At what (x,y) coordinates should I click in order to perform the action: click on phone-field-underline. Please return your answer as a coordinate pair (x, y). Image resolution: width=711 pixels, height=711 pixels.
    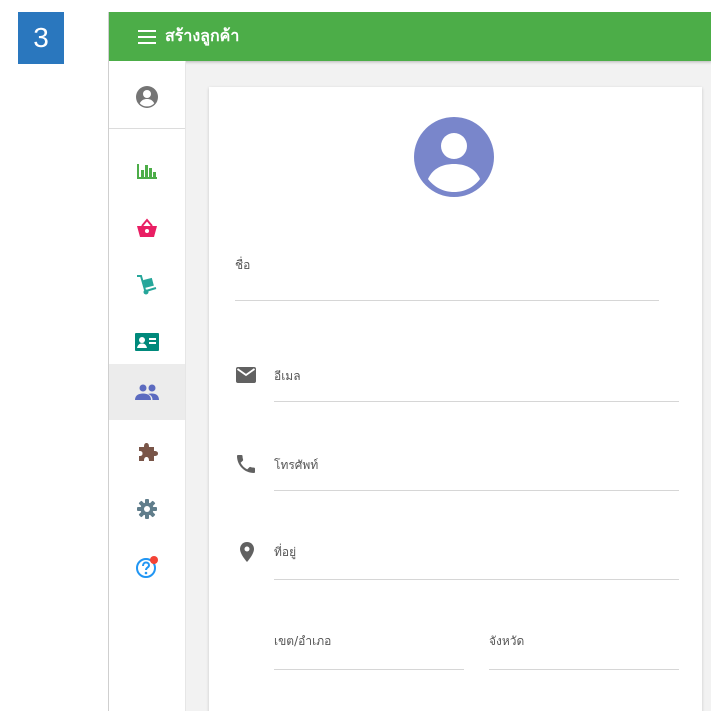
    Looking at the image, I should click on (476, 490).